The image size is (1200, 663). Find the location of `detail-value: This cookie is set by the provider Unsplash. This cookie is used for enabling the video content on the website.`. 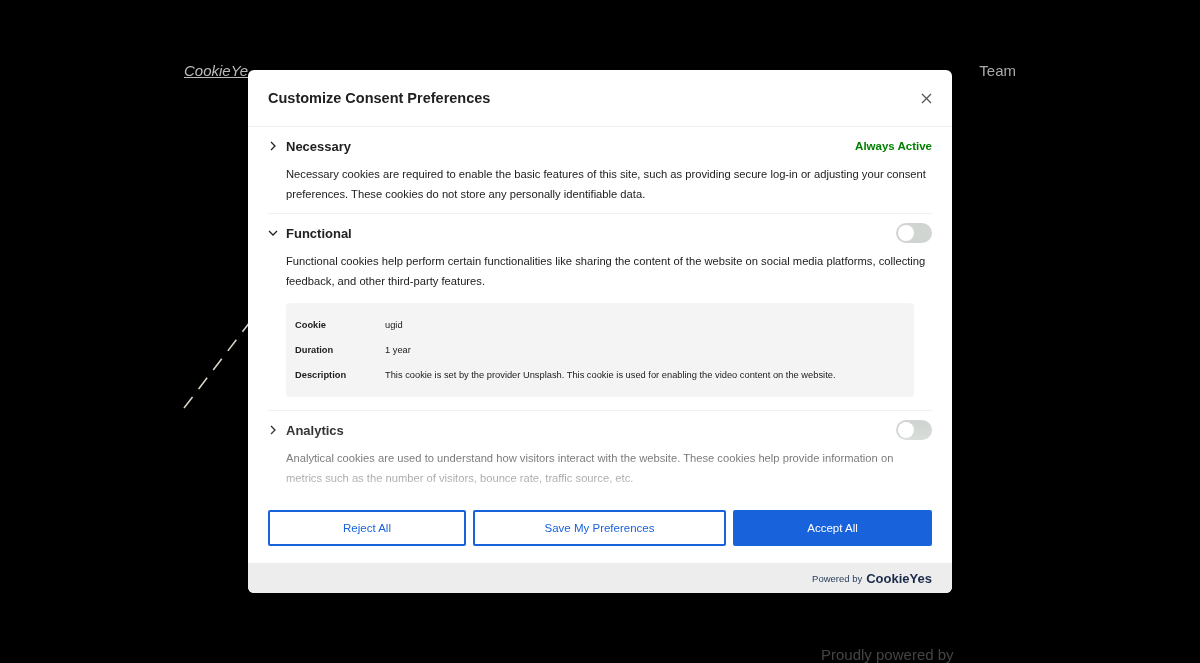

detail-value: This cookie is set by the provider Unsplash. This cookie is used for enabling the video content on the website. is located at coordinates (610, 374).